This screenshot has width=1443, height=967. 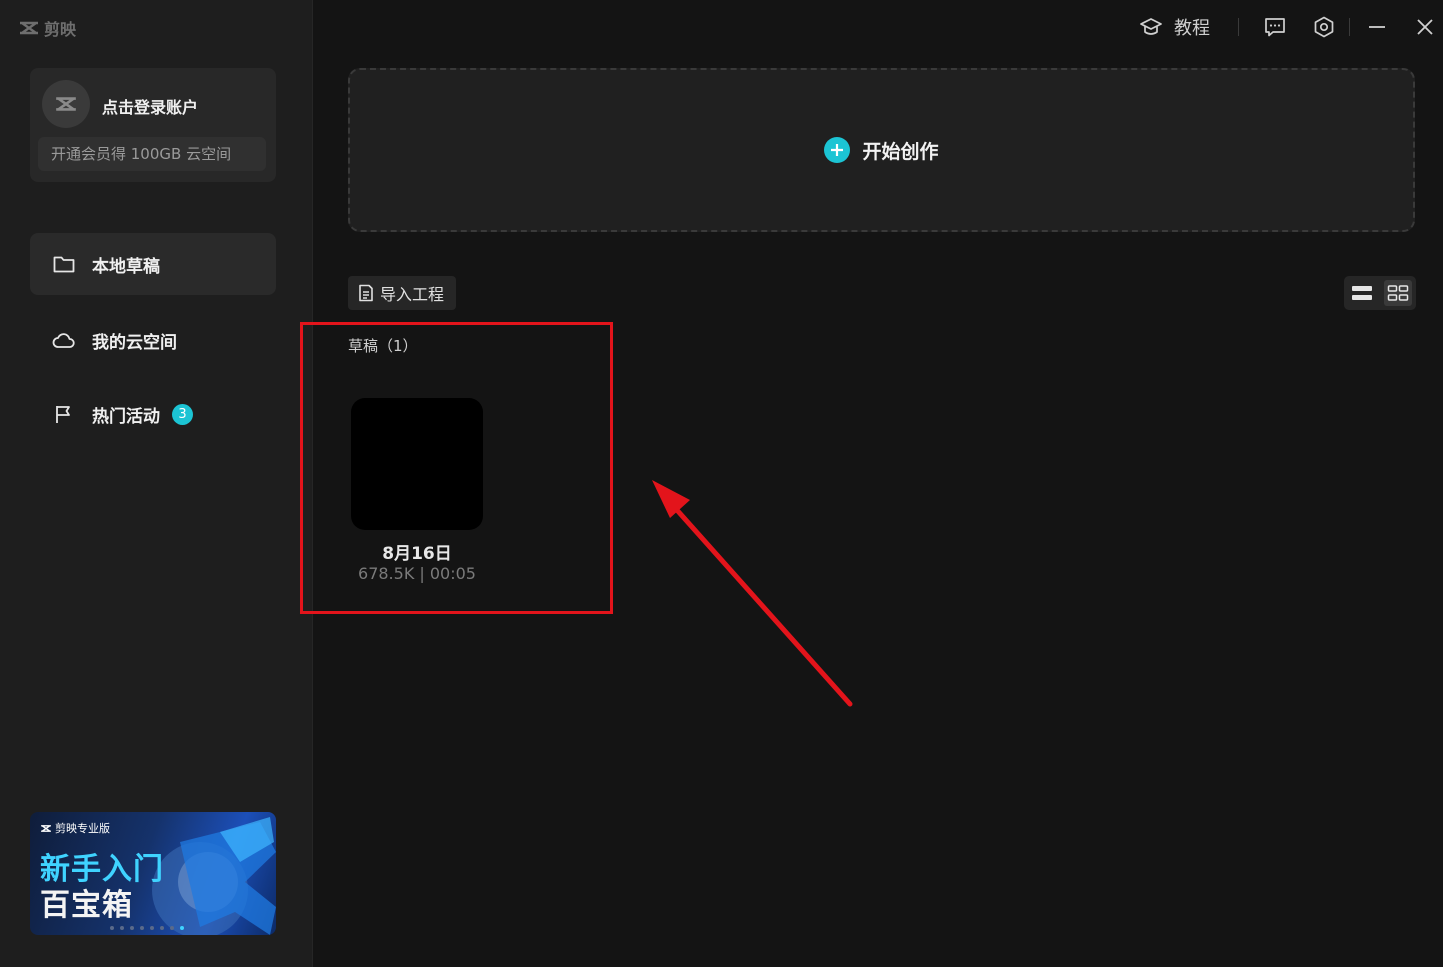 What do you see at coordinates (152, 154) in the screenshot?
I see `vip-promo: 开通会员得 100GB 云空间` at bounding box center [152, 154].